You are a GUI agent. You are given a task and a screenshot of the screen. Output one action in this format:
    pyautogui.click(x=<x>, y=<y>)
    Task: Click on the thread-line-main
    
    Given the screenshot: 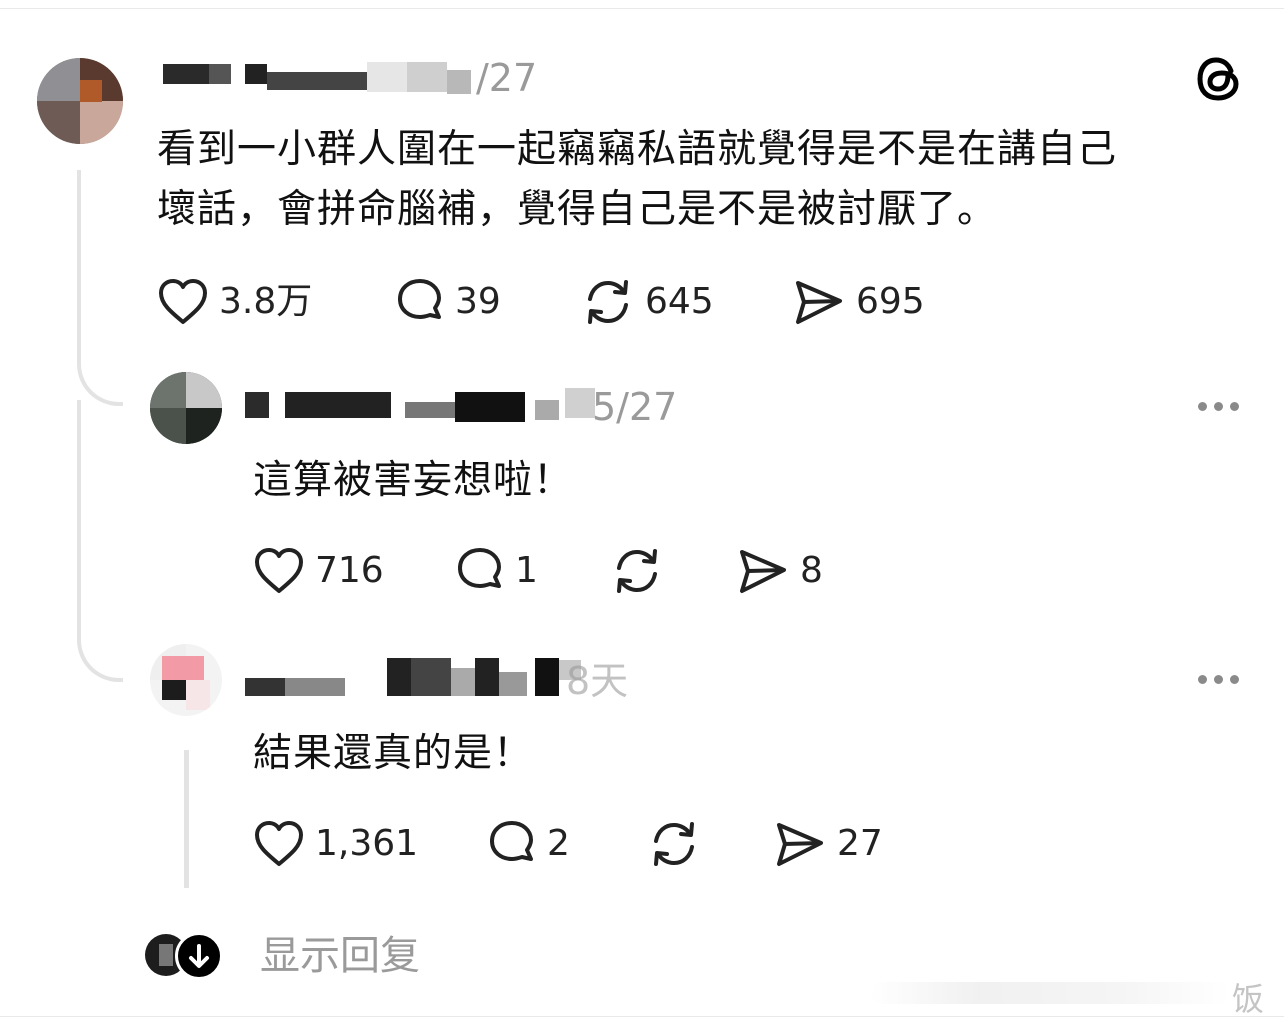 What is the action you would take?
    pyautogui.click(x=79, y=265)
    